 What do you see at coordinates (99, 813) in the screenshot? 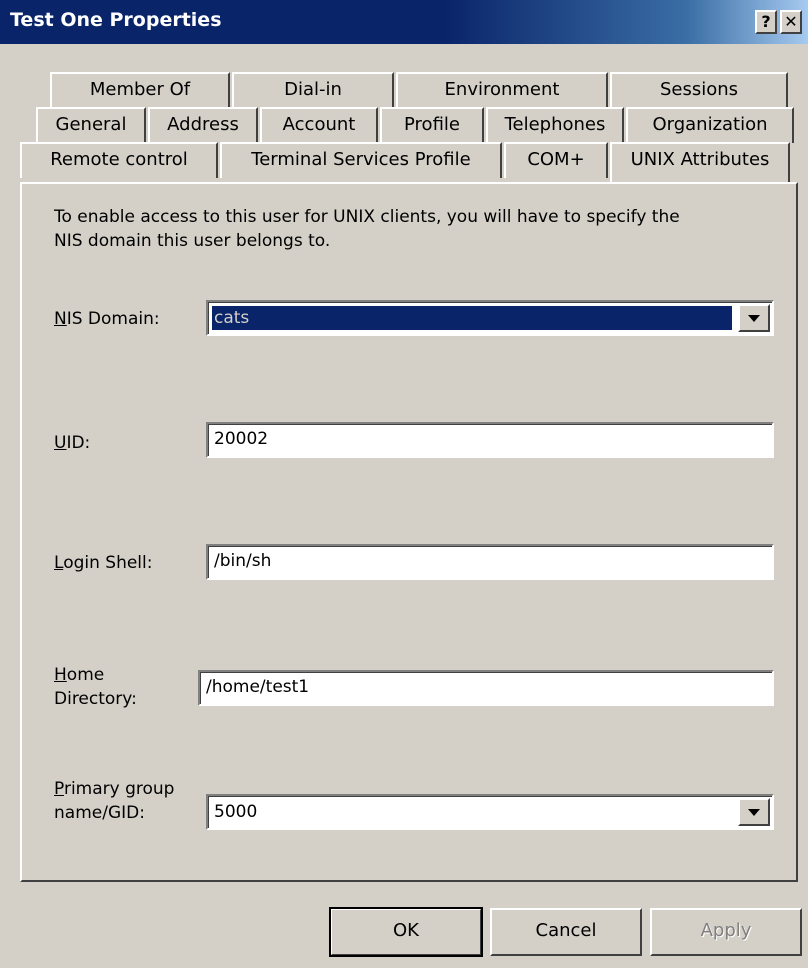
I see `primary-group-label-line2: name/GID:` at bounding box center [99, 813].